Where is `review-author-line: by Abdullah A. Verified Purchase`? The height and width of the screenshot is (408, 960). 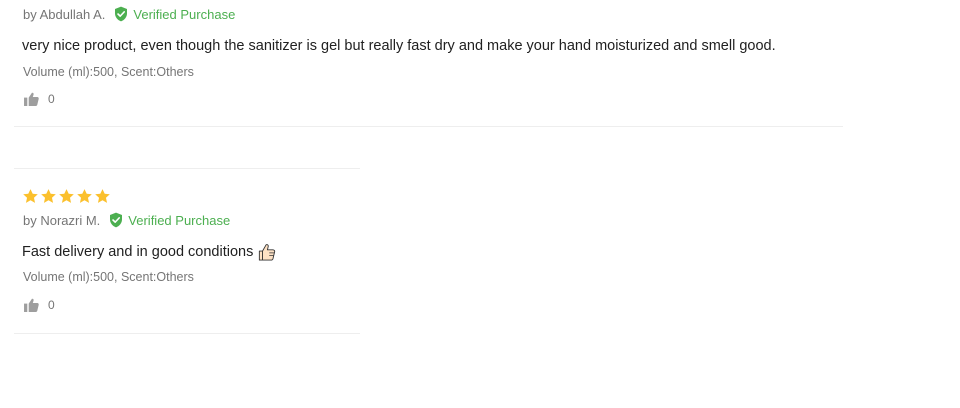 review-author-line: by Abdullah A. Verified Purchase is located at coordinates (129, 14).